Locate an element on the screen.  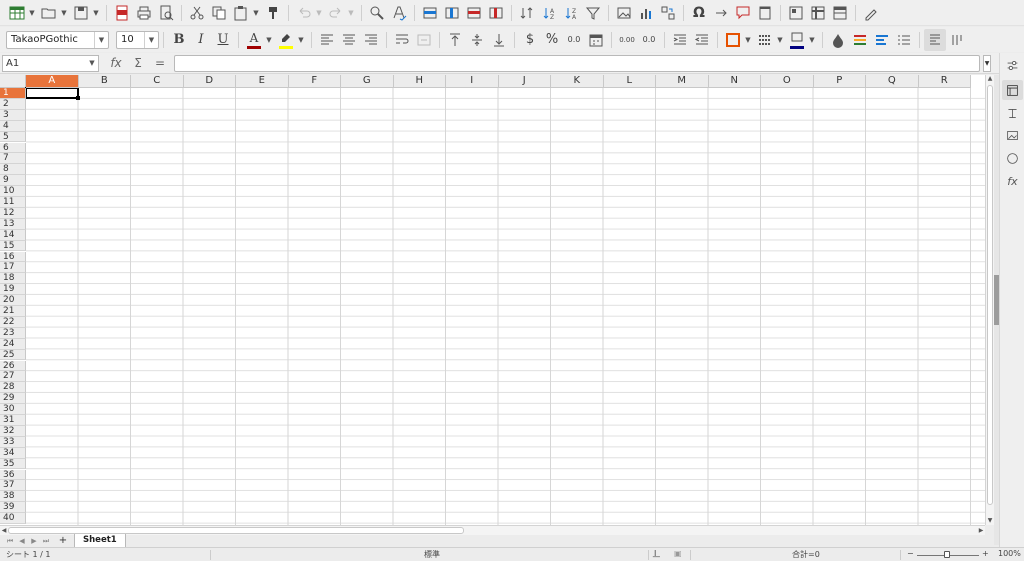
row-header-21: 21 is located at coordinates (13, 311).